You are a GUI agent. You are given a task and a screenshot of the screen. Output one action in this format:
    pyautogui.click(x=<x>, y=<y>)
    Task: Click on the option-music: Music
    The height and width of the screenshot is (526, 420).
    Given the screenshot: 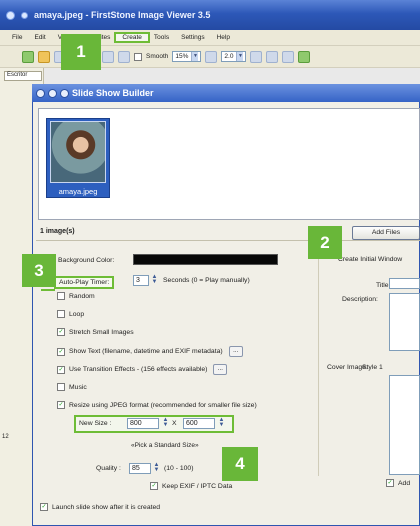 What is the action you would take?
    pyautogui.click(x=72, y=387)
    